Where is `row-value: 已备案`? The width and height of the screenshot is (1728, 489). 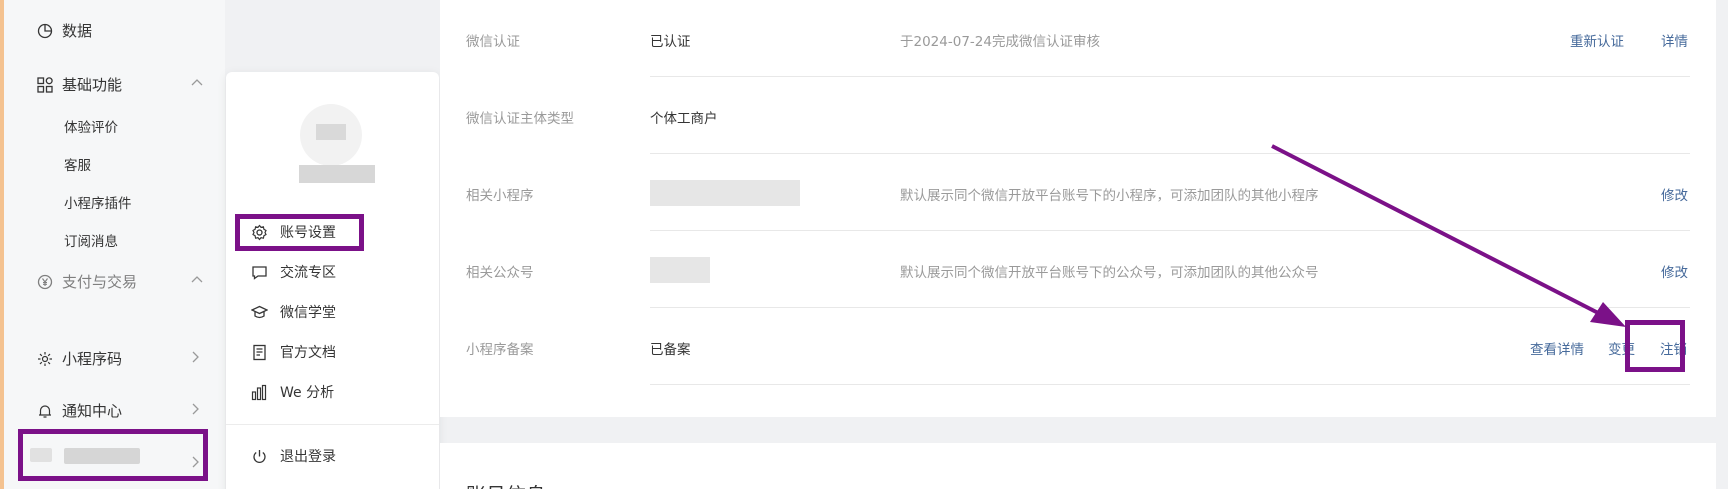
row-value: 已备案 is located at coordinates (670, 350).